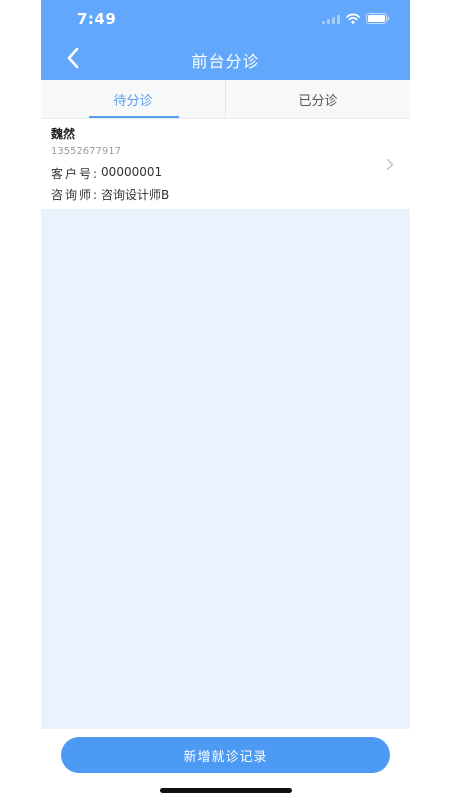 Image resolution: width=450 pixels, height=800 pixels. I want to click on patient-name: 魏然, so click(63, 134).